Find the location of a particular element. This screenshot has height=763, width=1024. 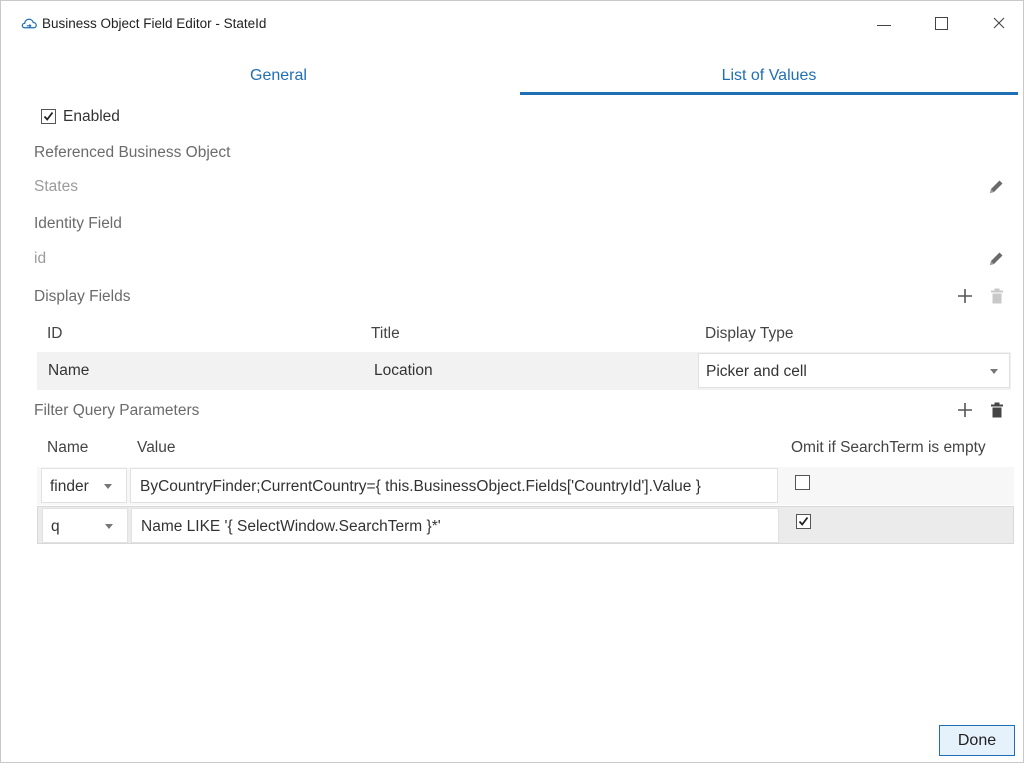

maximize-button is located at coordinates (941, 23).